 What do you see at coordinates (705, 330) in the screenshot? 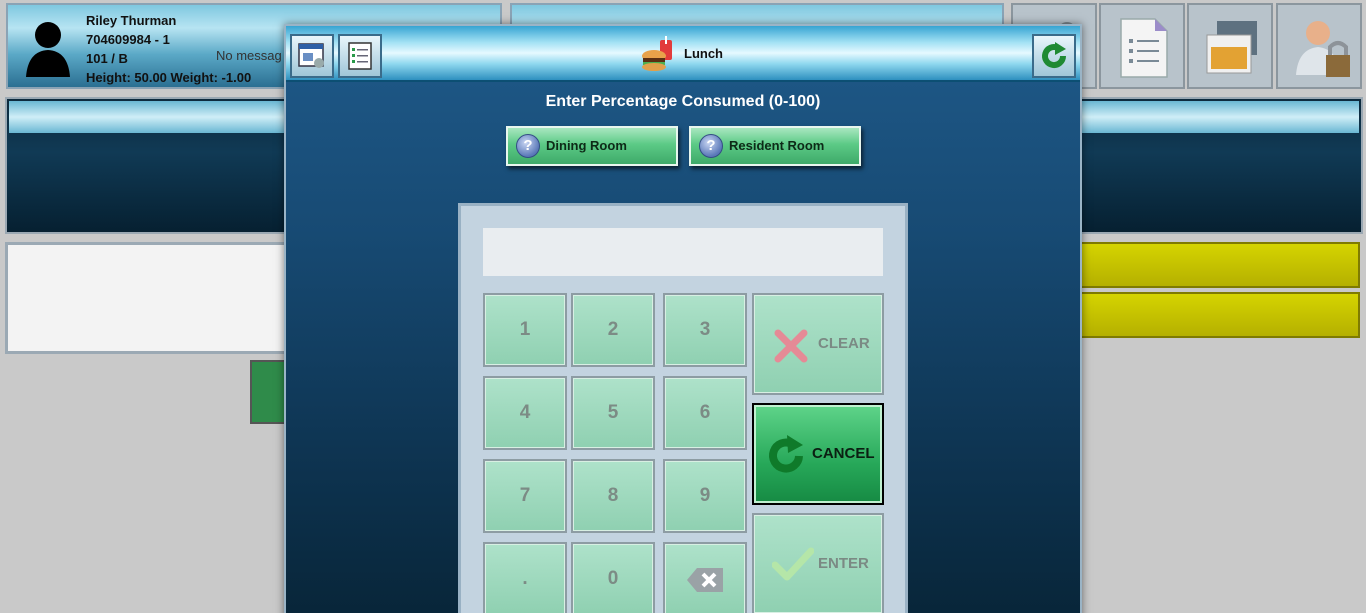
I see `key-3: 3` at bounding box center [705, 330].